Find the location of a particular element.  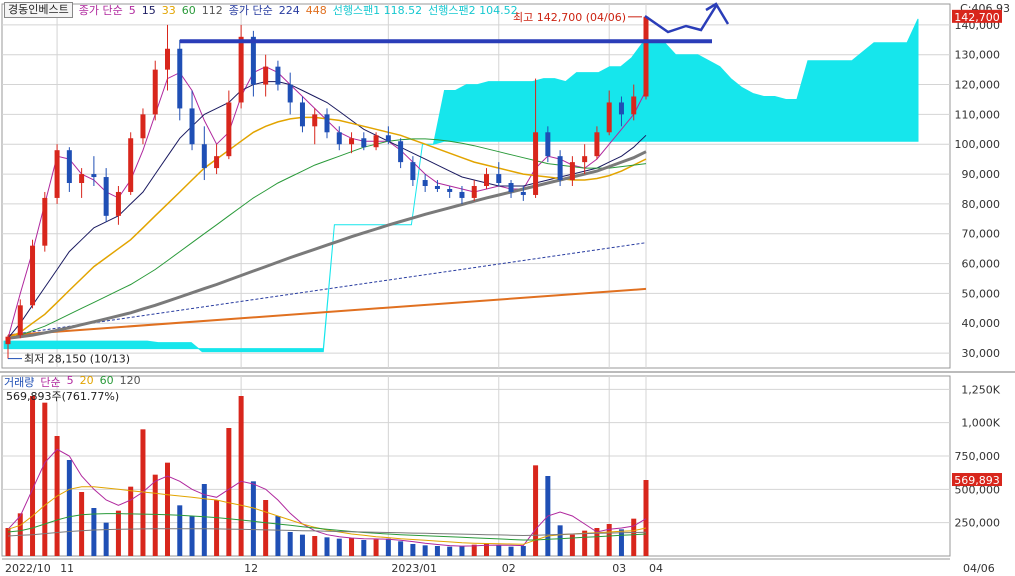

stock-name: 경동인베스트 is located at coordinates (38, 10).